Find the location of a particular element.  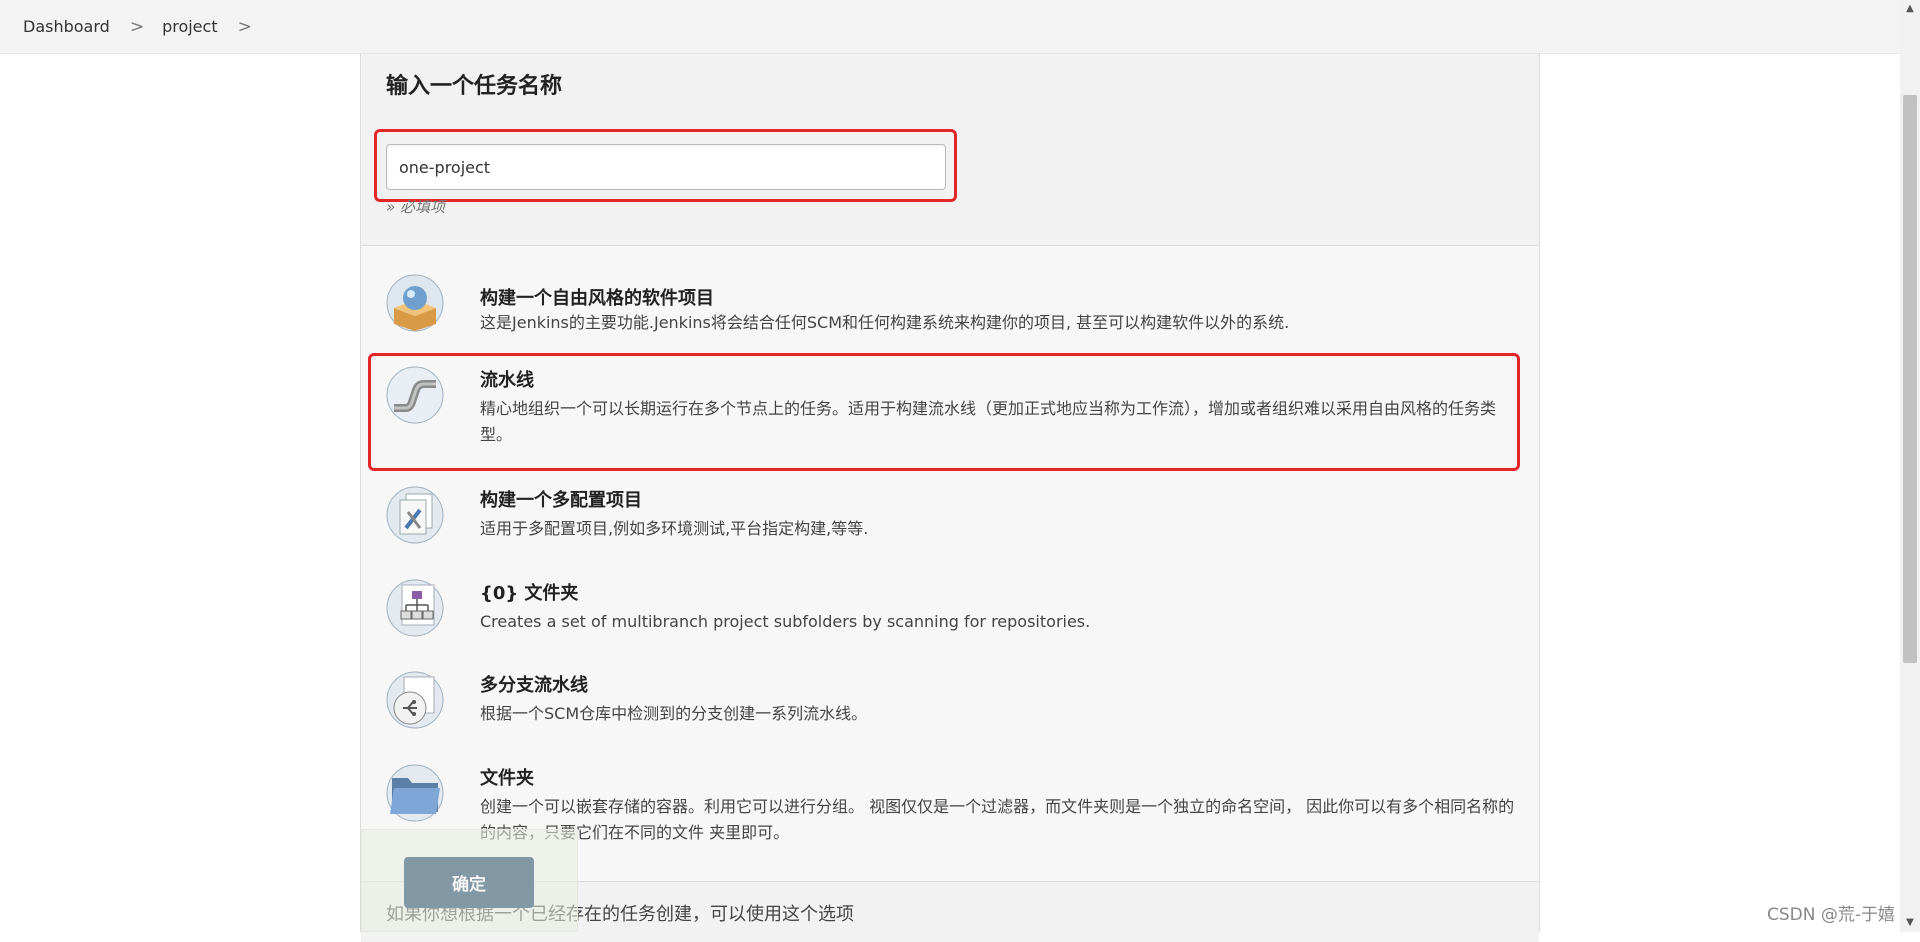

org-folder-icon is located at coordinates (415, 608).